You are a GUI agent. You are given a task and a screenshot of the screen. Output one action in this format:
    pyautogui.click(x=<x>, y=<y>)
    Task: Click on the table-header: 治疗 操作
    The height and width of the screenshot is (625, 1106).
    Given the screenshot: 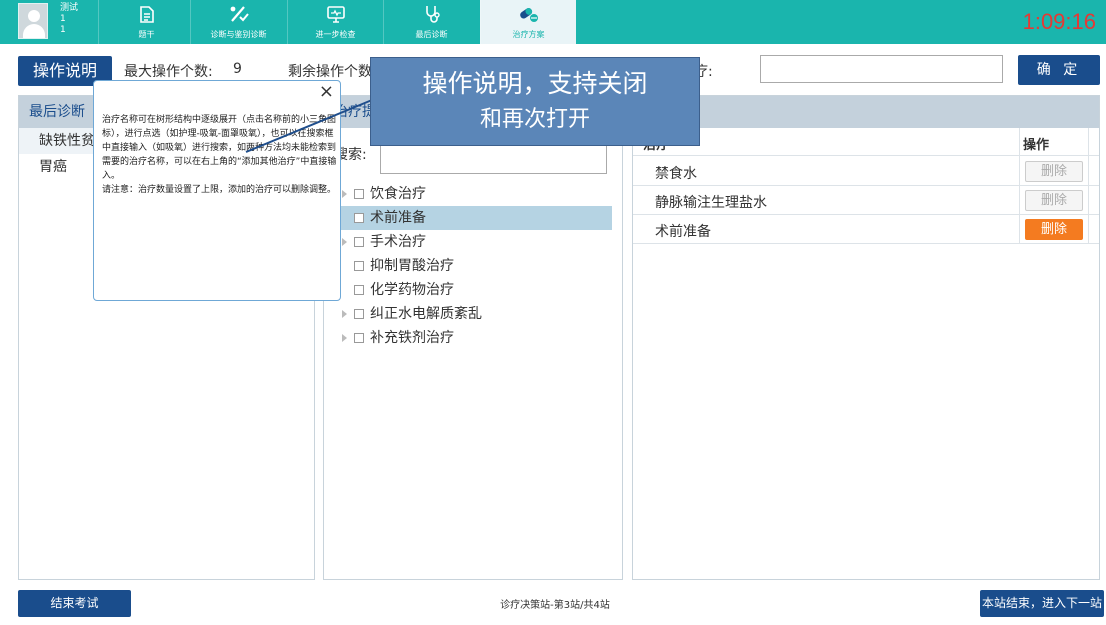 What is the action you would take?
    pyautogui.click(x=866, y=142)
    